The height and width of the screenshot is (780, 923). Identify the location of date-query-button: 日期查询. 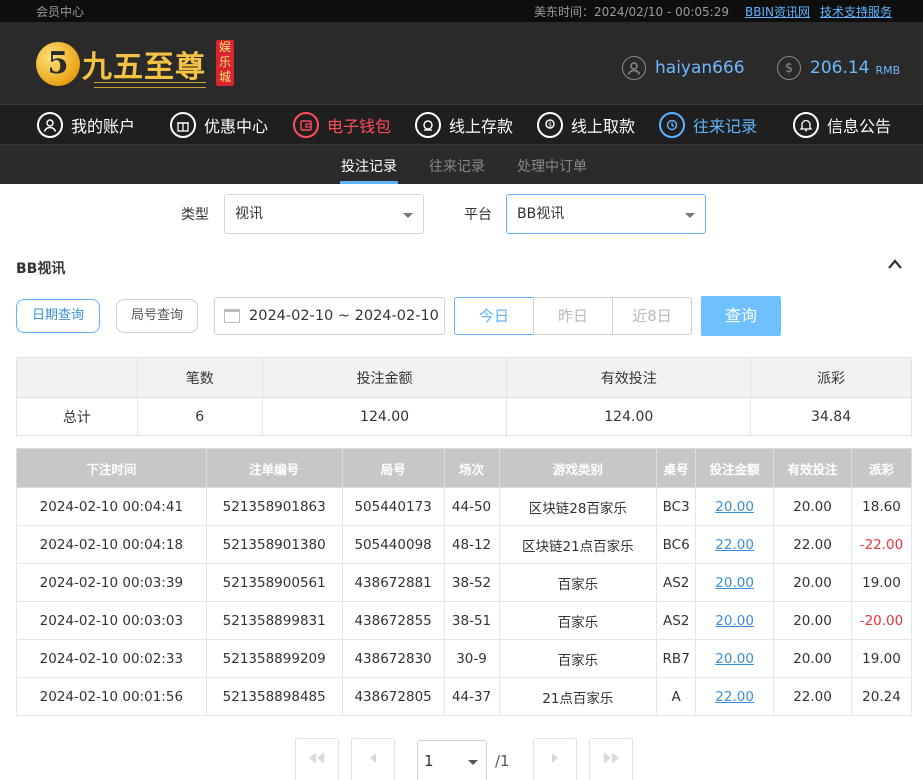
(58, 316).